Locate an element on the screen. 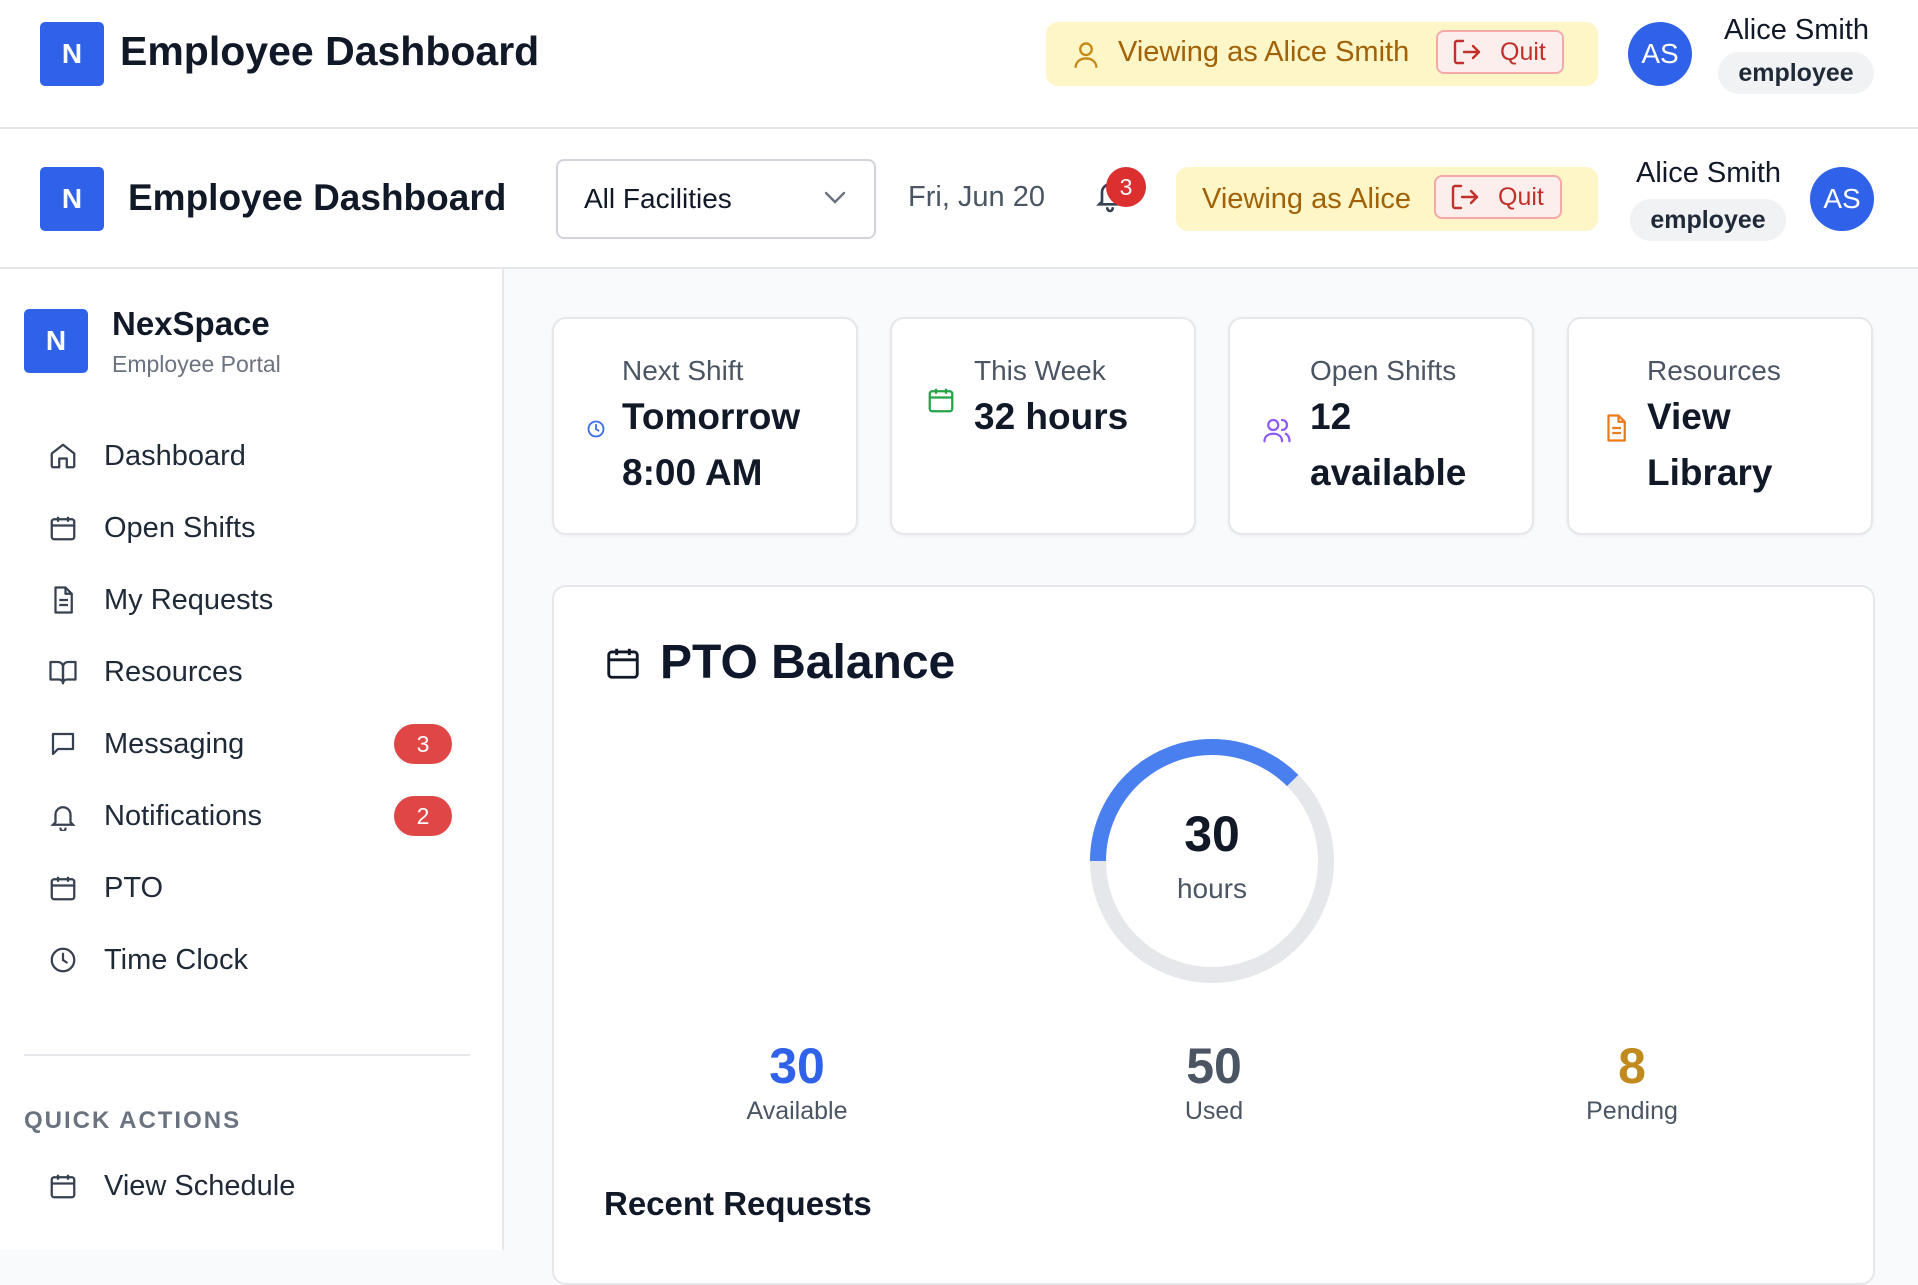 Image resolution: width=1918 pixels, height=1285 pixels. stat-card-label: Resources is located at coordinates (1714, 370).